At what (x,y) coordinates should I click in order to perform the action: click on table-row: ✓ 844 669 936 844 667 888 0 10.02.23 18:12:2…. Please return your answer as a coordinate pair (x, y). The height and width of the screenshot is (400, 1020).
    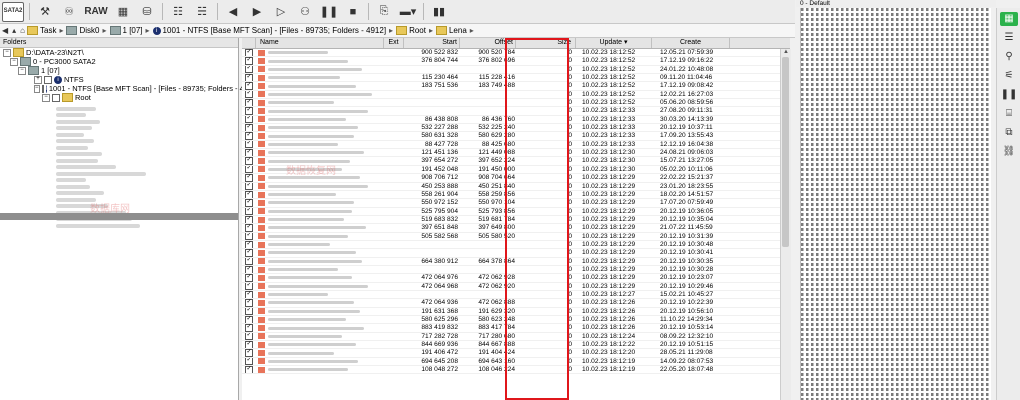
    Looking at the image, I should click on (516, 345).